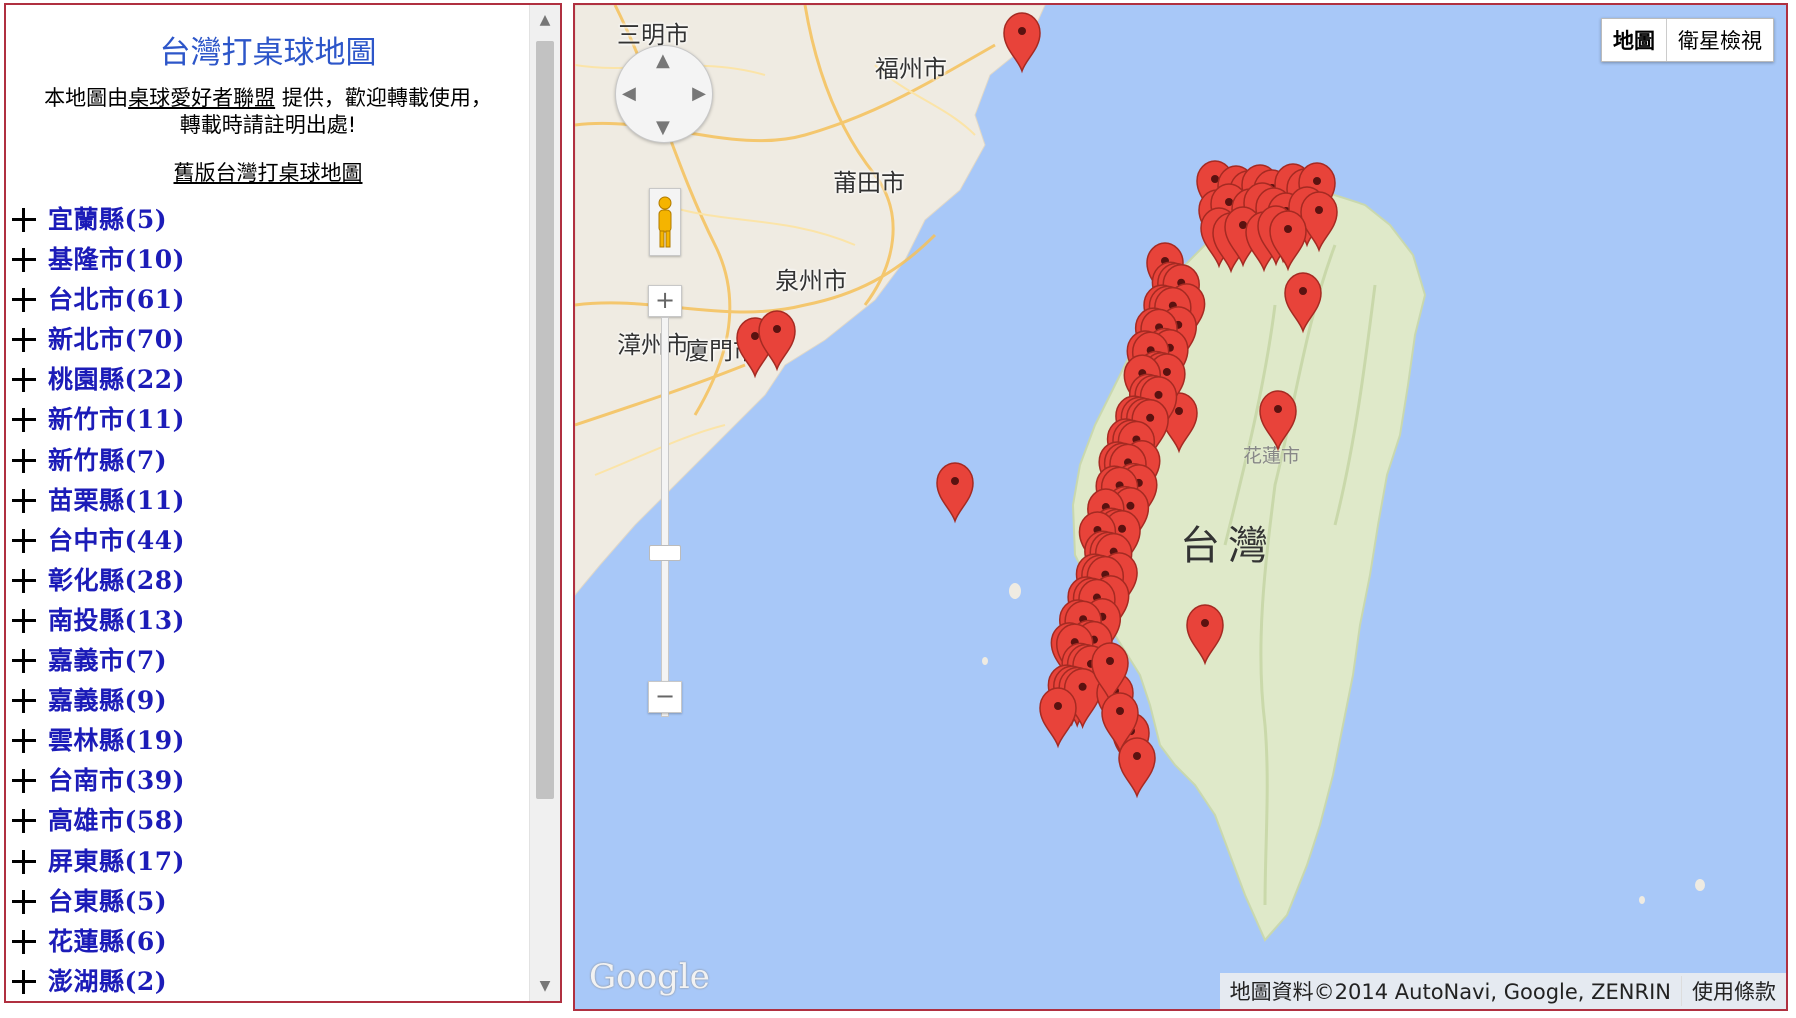  I want to click on zoom-out-button: −, so click(665, 697).